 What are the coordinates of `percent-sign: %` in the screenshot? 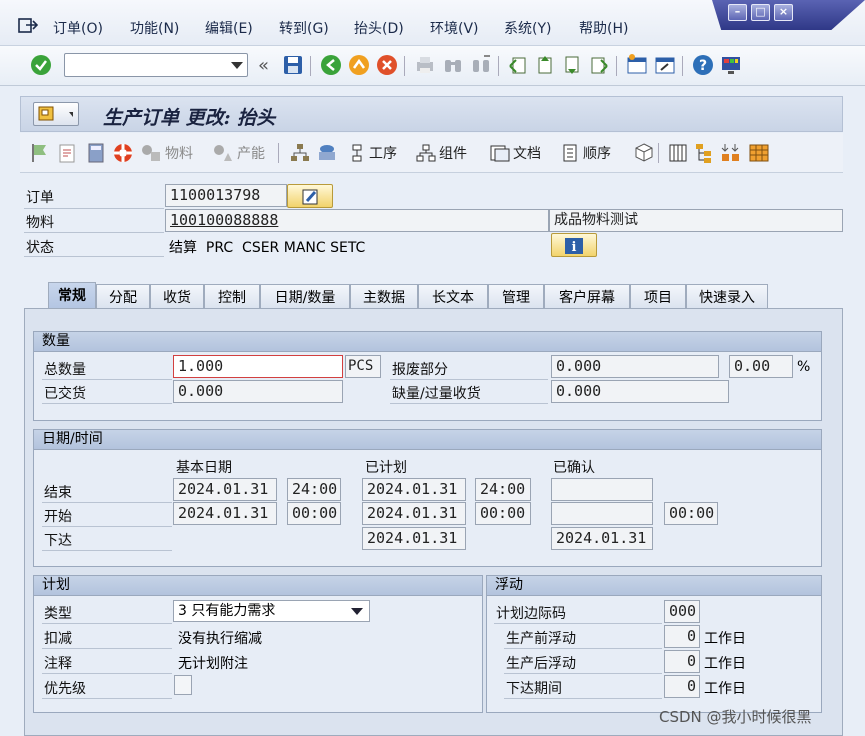 It's located at (804, 367).